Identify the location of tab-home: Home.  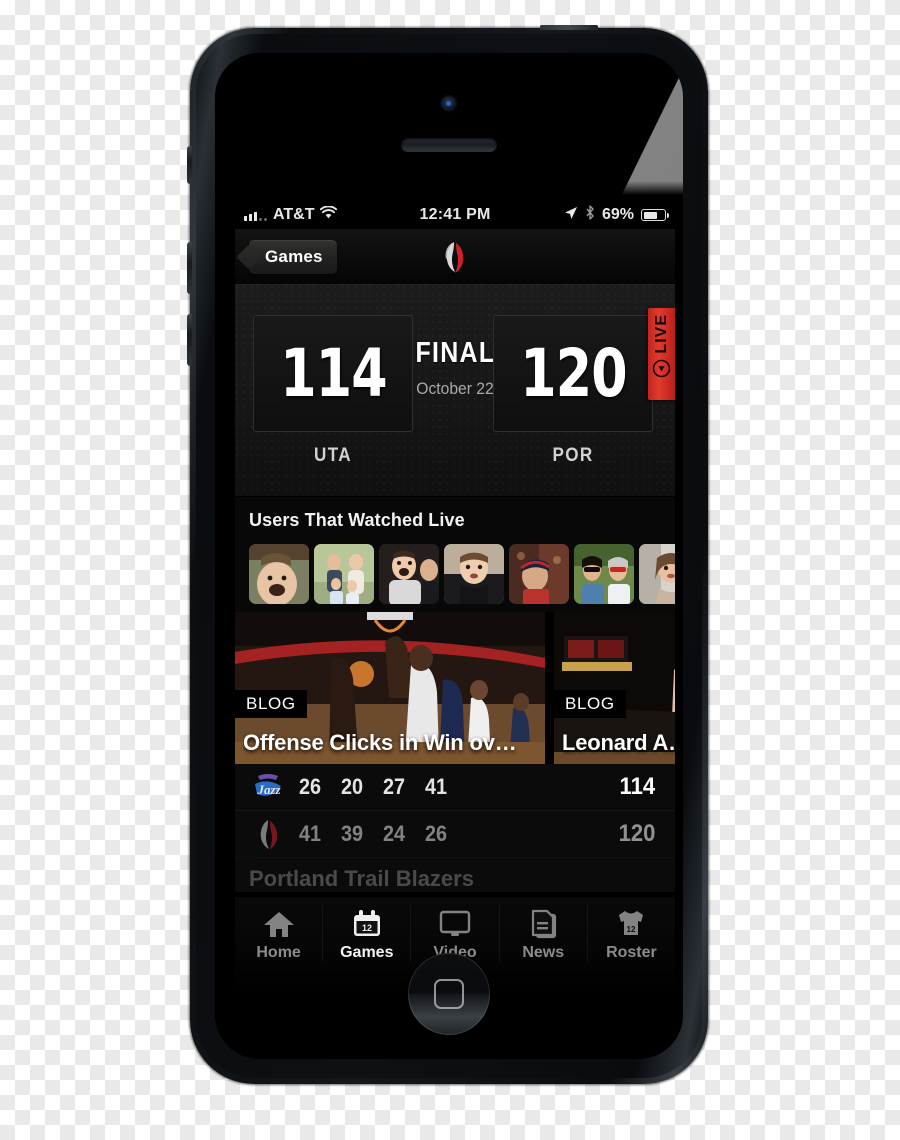
(279, 933).